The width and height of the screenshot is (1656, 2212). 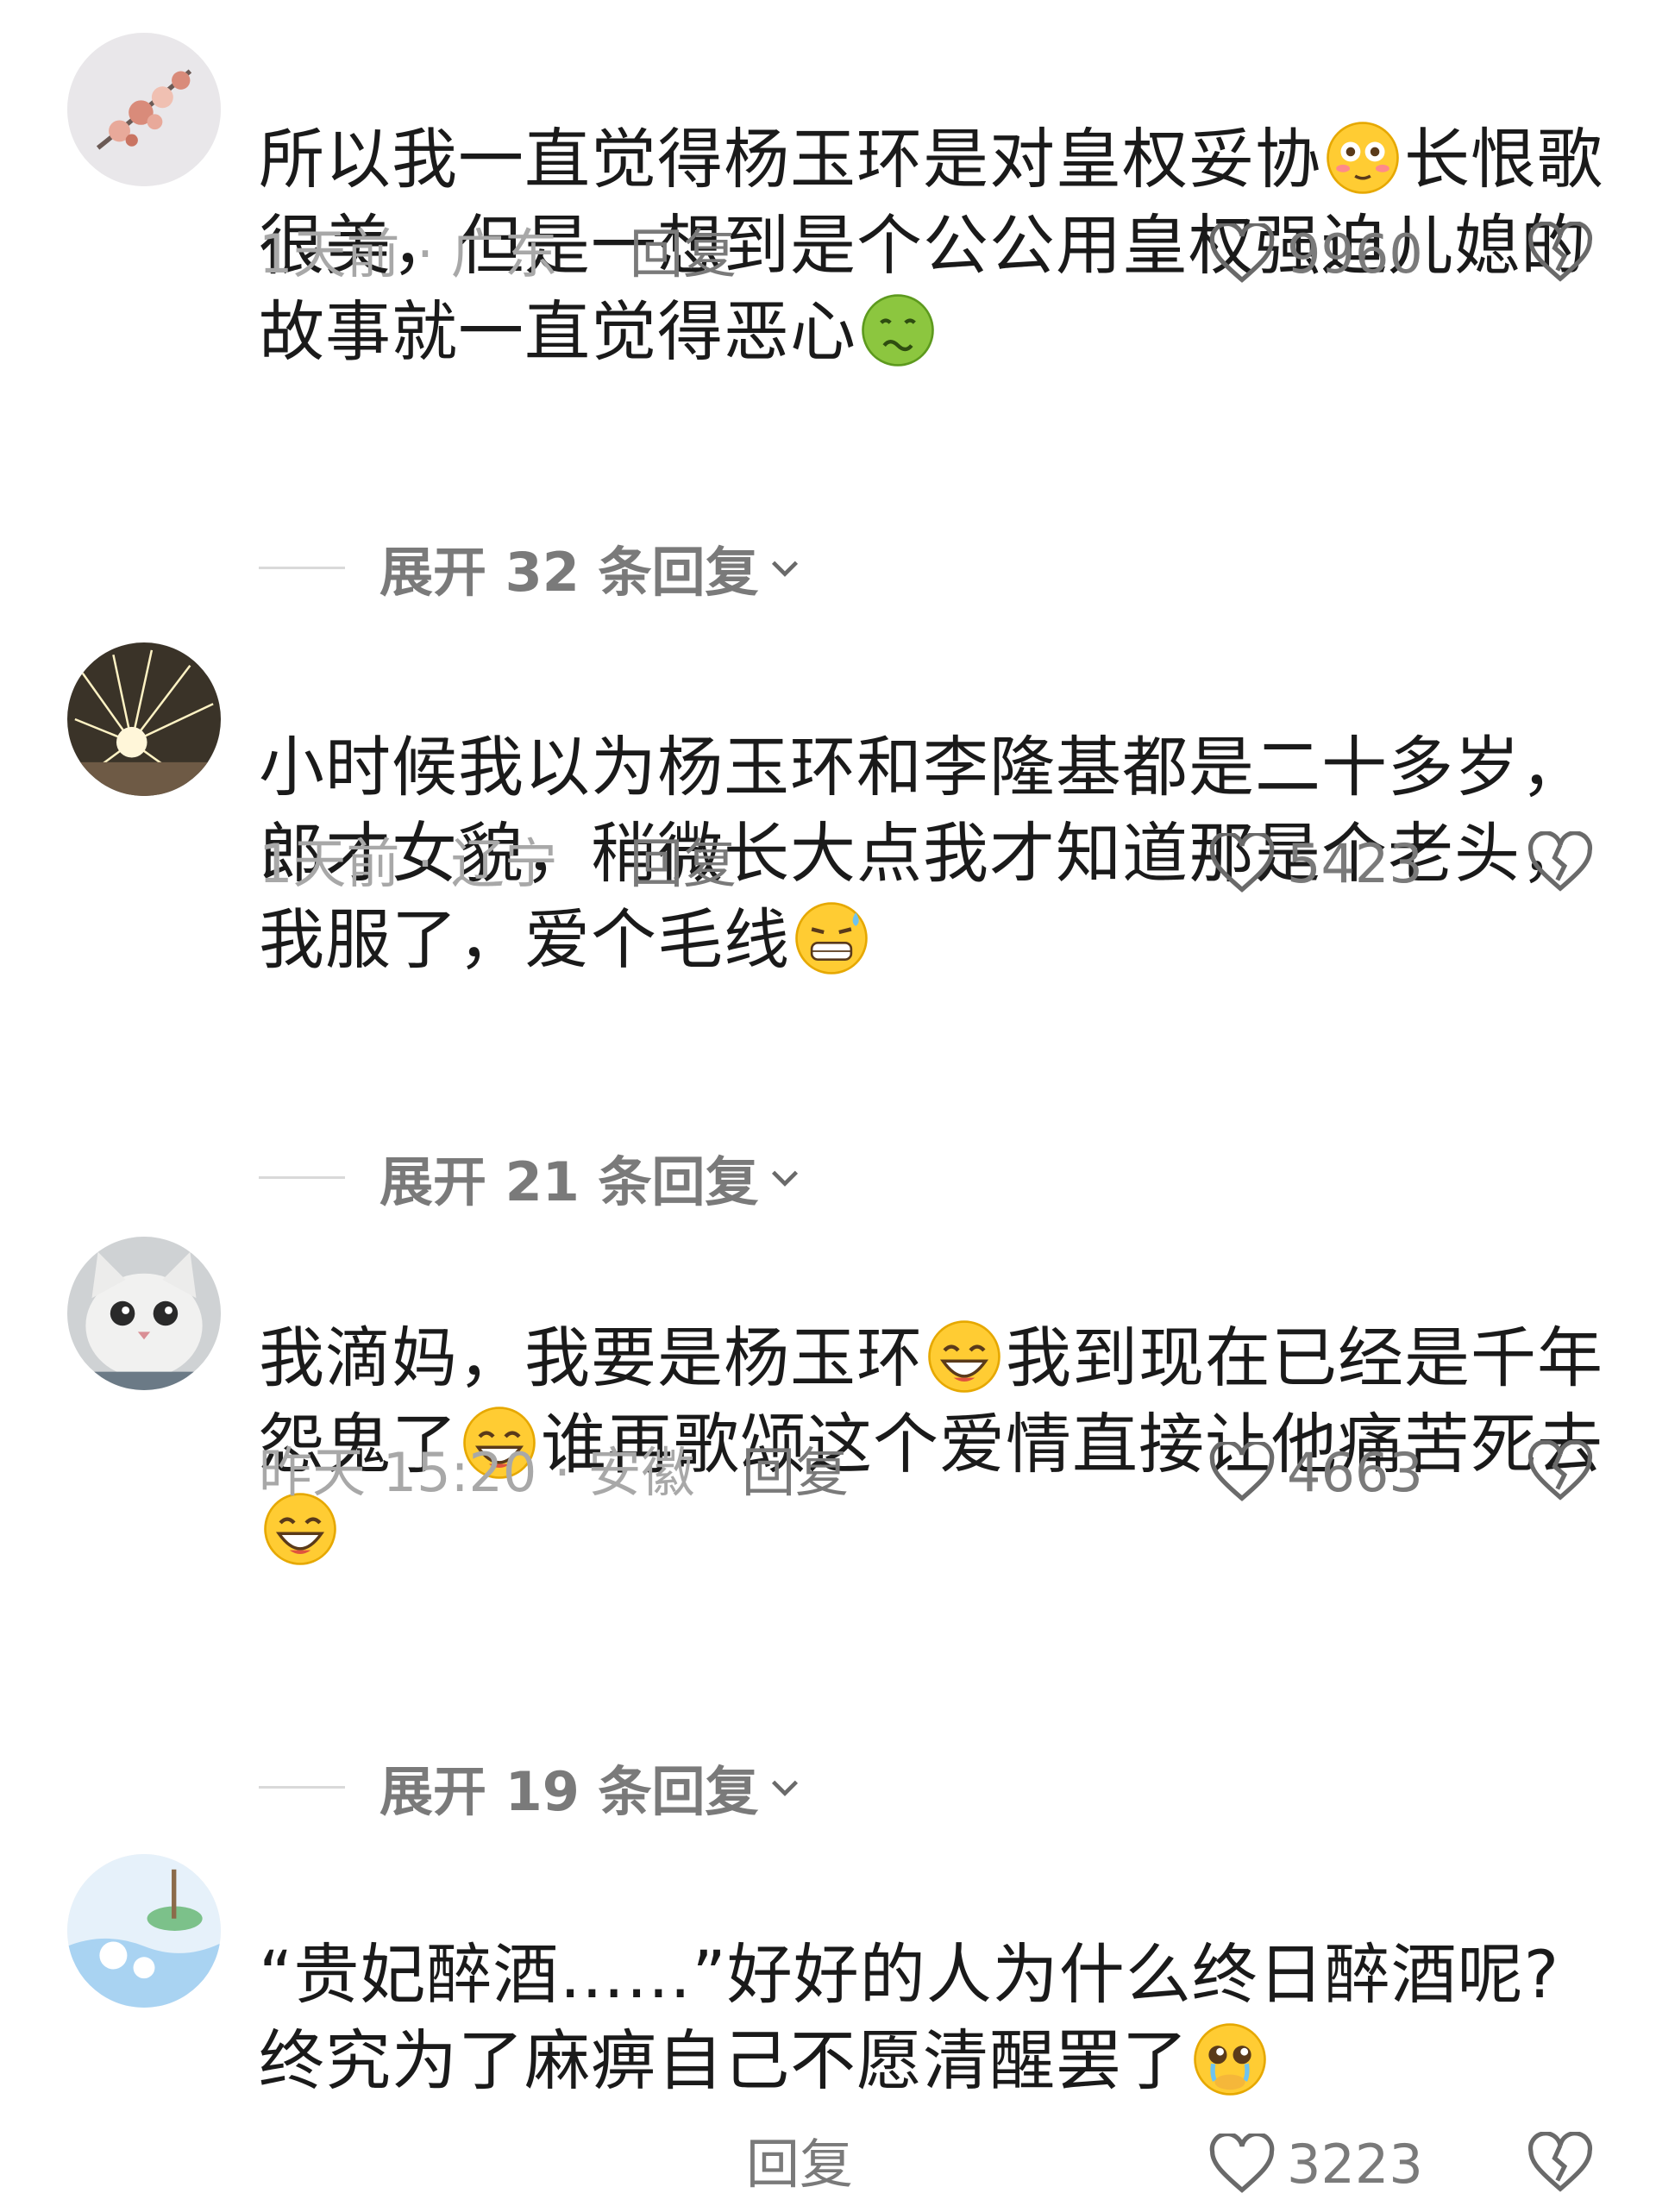 I want to click on avatar-sparkler-image, so click(x=144, y=719).